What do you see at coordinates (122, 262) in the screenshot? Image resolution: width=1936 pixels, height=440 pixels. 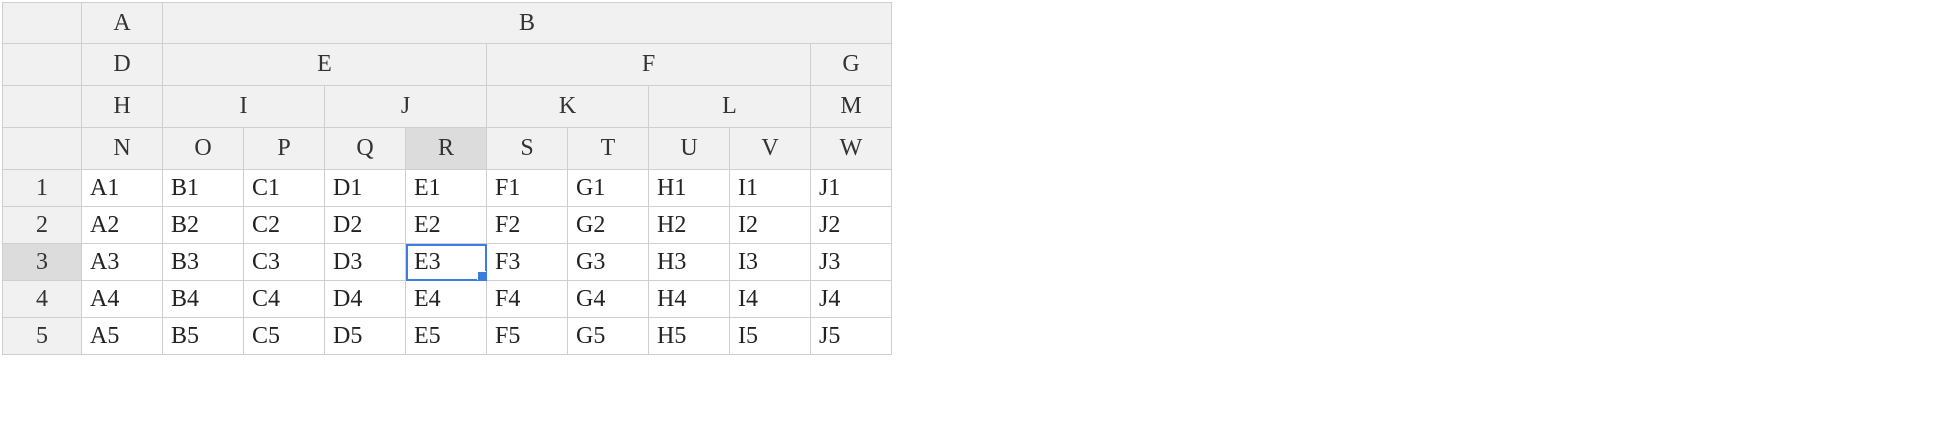 I see `table-cell: A3` at bounding box center [122, 262].